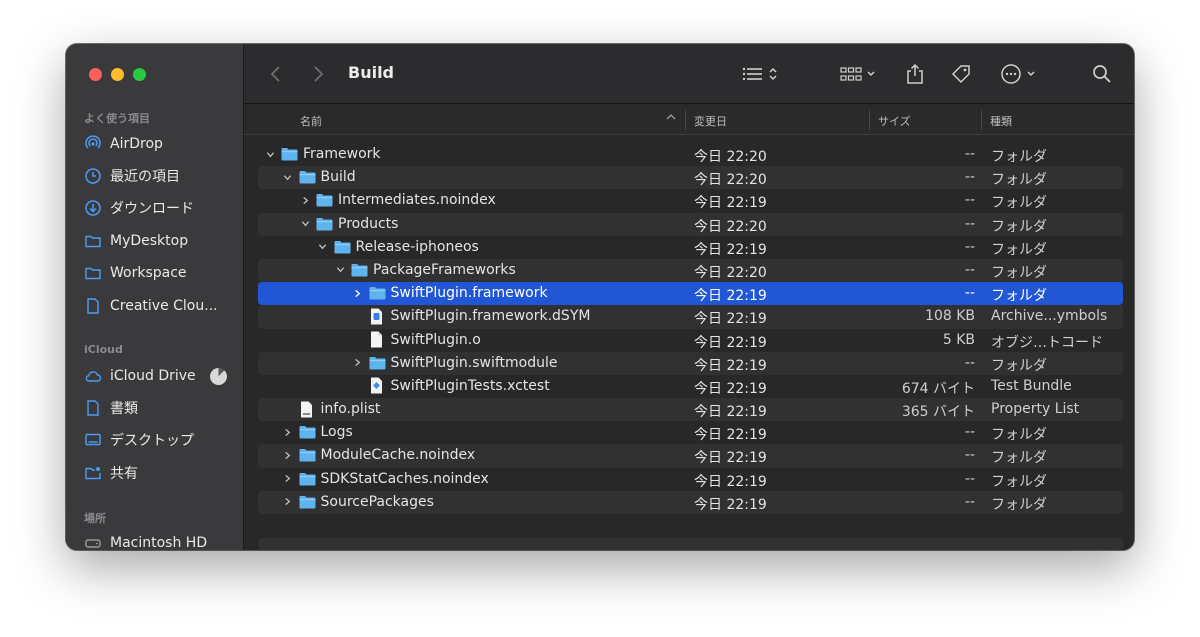  What do you see at coordinates (385, 479) in the screenshot?
I see `name-cell: SDKStatCaches.noindex` at bounding box center [385, 479].